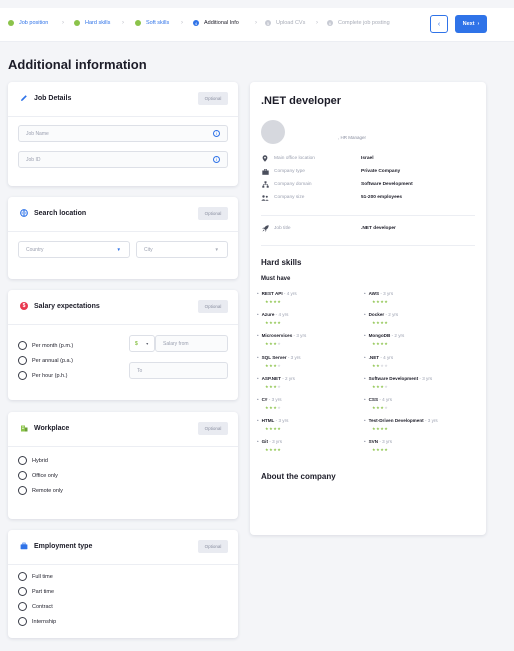  What do you see at coordinates (67, 306) in the screenshot?
I see `card-title: Salary expectations` at bounding box center [67, 306].